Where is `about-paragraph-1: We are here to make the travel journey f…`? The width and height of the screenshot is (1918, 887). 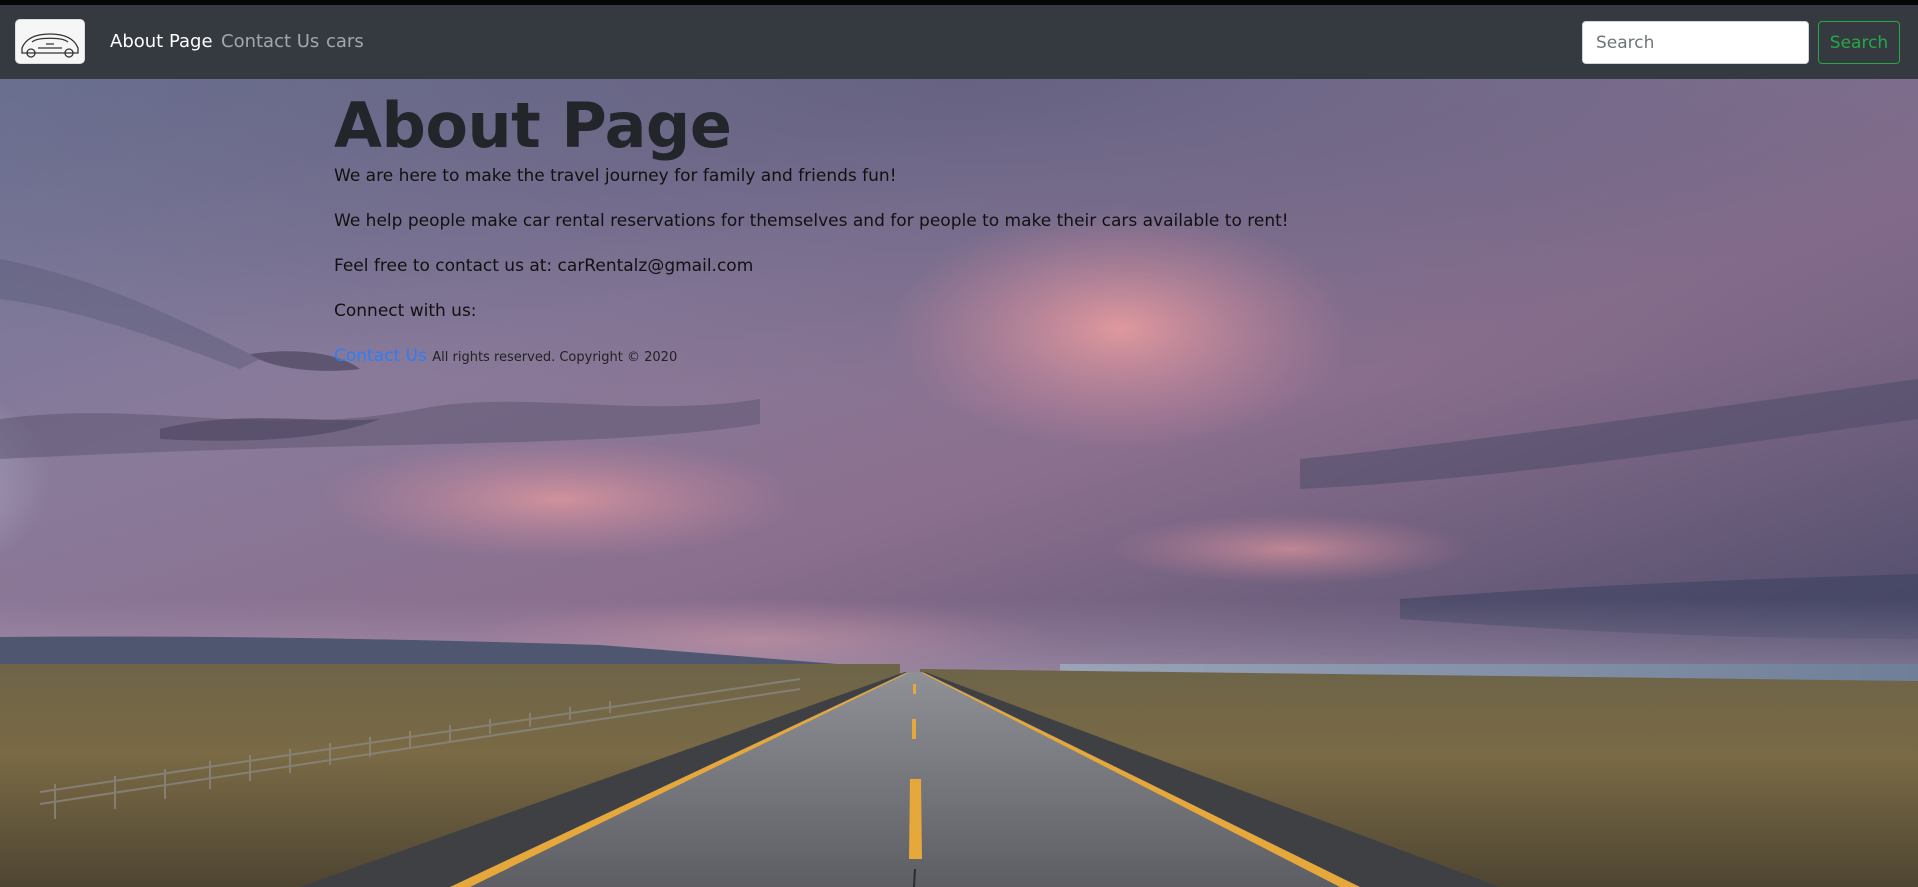
about-paragraph-1: We are here to make the travel journey f… is located at coordinates (615, 176).